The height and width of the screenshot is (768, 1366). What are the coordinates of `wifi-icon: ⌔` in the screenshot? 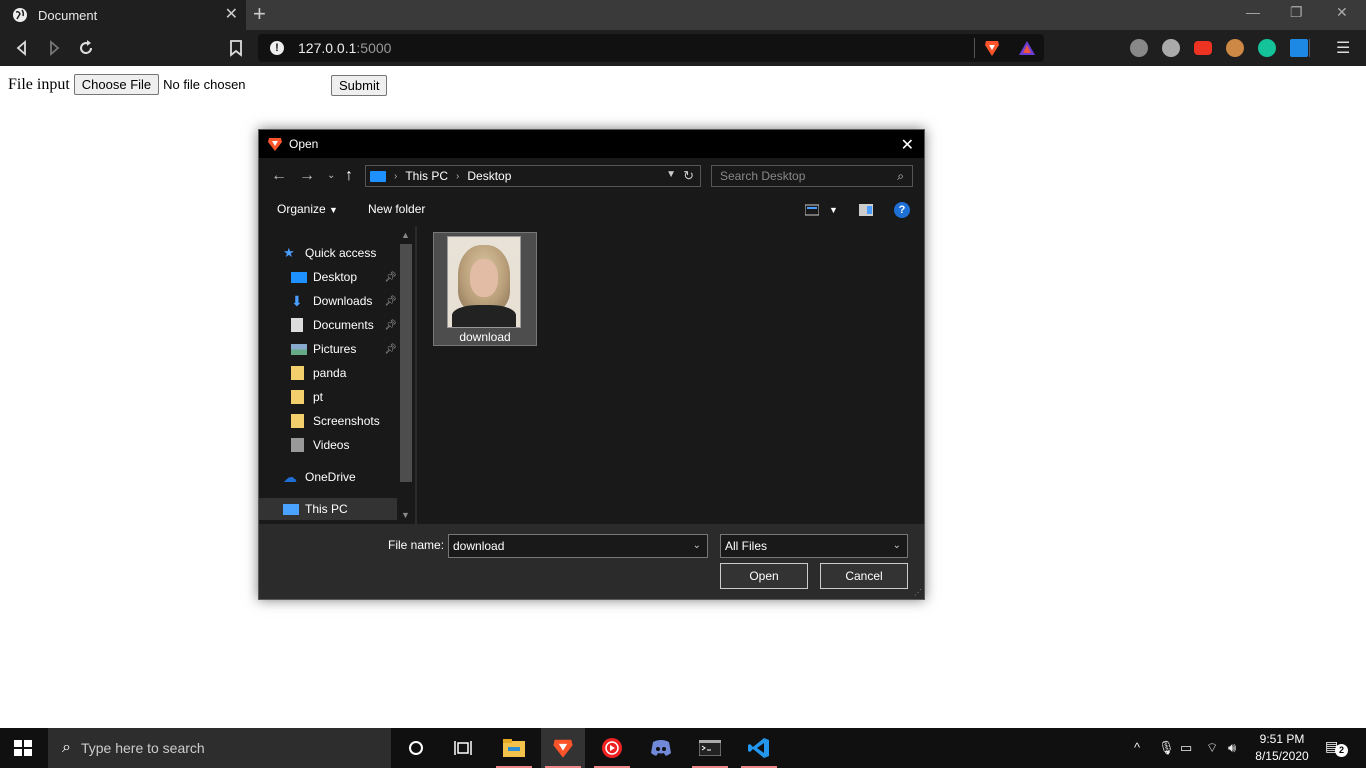 It's located at (1212, 748).